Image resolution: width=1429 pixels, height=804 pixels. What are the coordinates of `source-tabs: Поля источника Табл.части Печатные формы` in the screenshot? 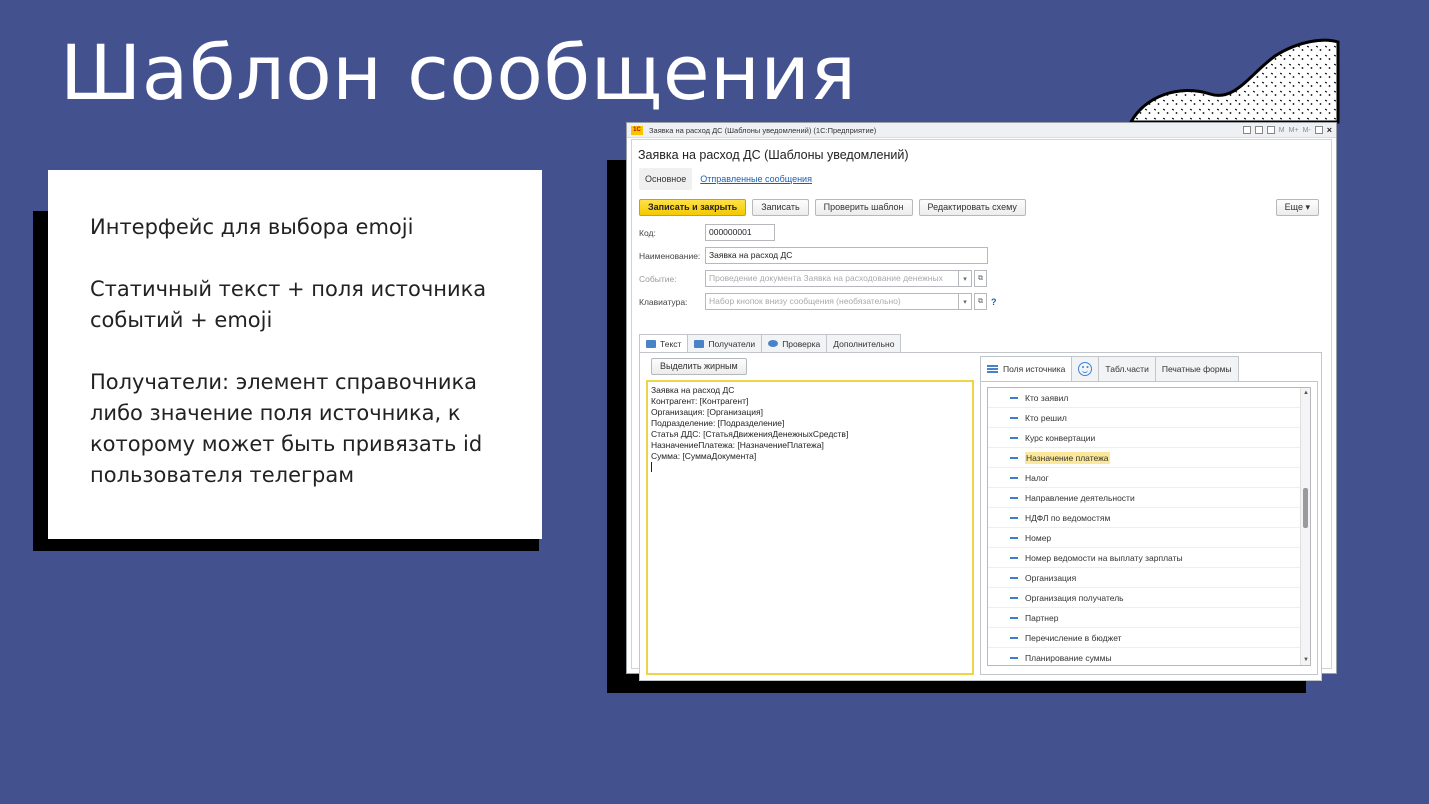 It's located at (1109, 368).